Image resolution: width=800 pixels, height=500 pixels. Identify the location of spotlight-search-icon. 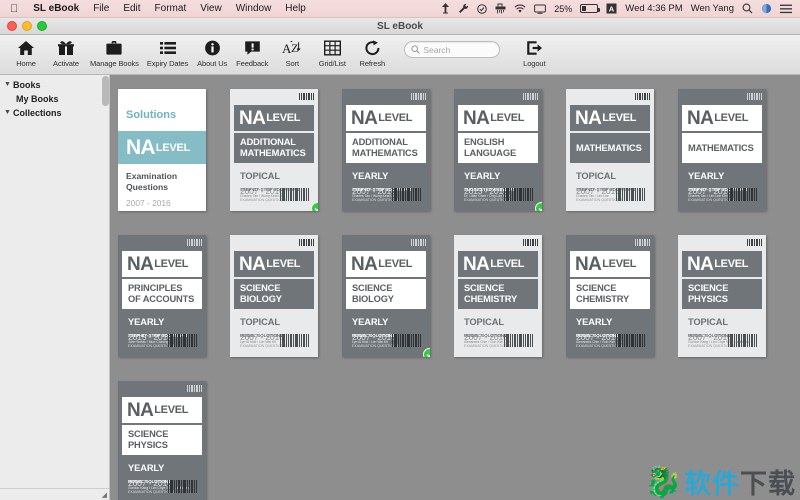
(747, 8).